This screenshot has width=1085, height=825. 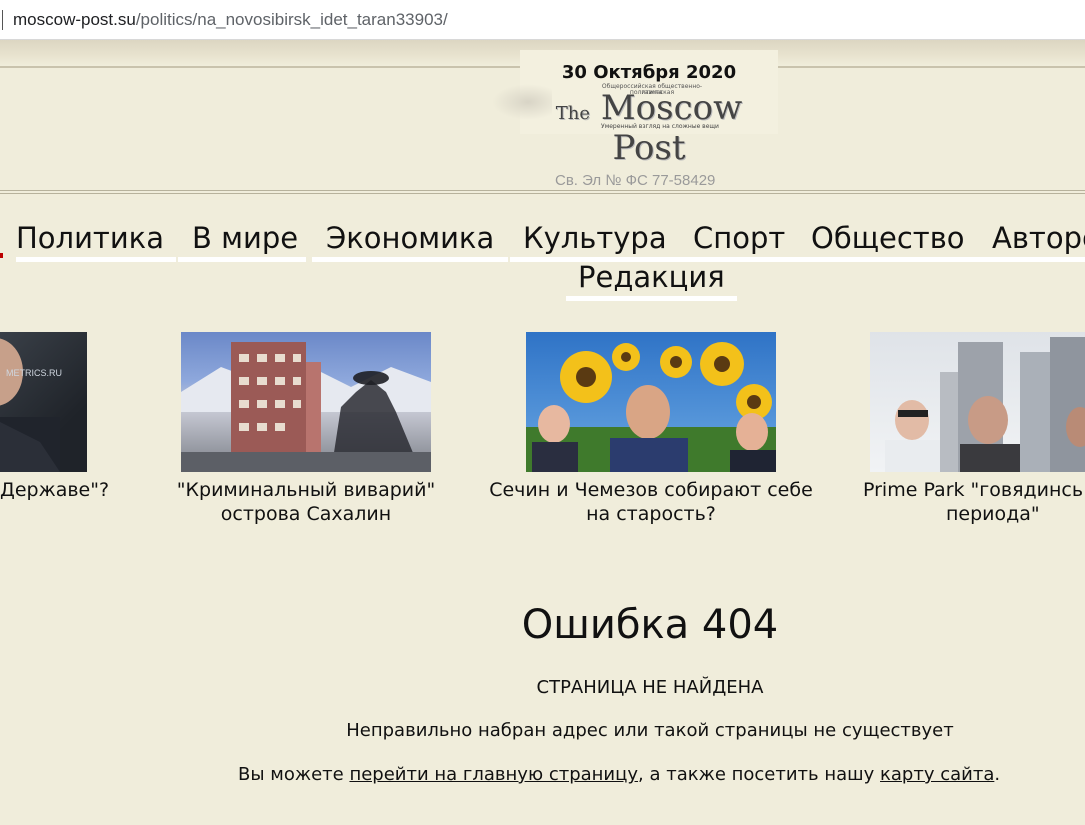 I want to click on logo-tagline: Умеренный взгляд на сложные вещи, so click(x=660, y=126).